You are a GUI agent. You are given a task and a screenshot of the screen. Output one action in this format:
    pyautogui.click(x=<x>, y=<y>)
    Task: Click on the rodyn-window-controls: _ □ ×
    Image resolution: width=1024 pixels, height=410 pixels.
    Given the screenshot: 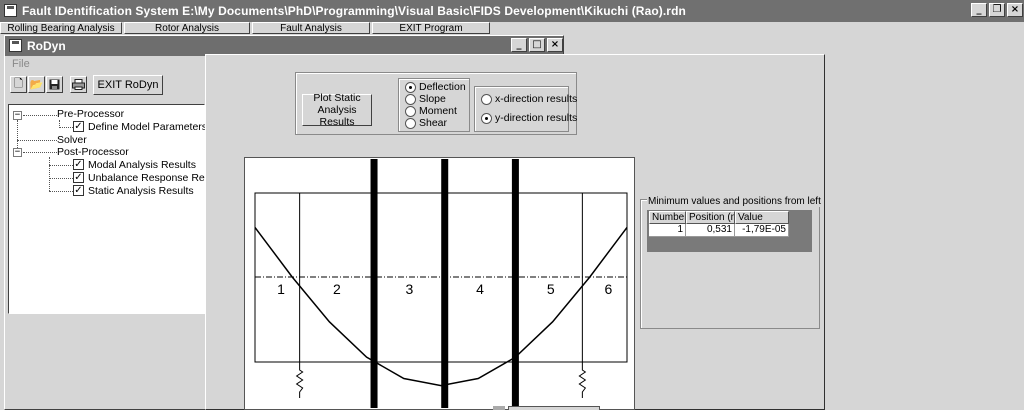 What is the action you would take?
    pyautogui.click(x=537, y=45)
    